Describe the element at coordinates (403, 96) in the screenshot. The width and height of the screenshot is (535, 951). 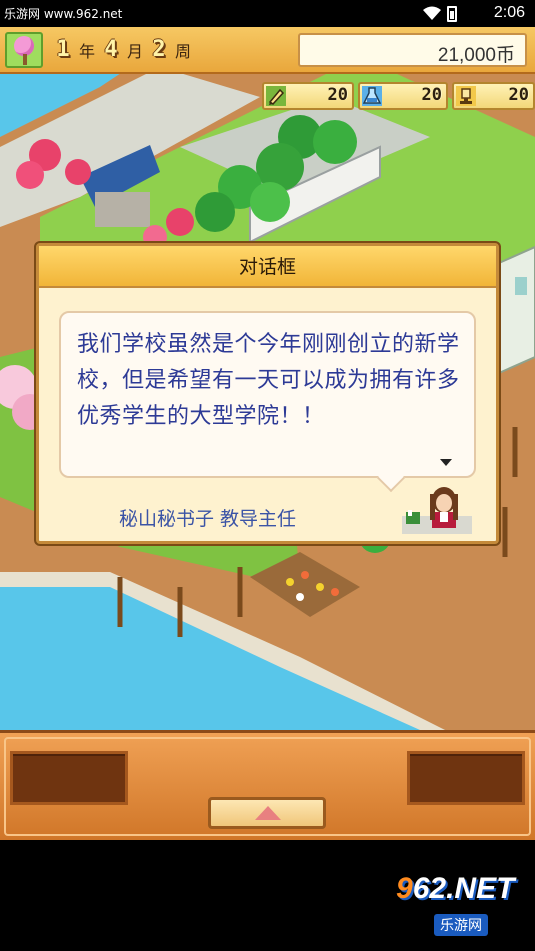
I see `resource-science: 20` at that location.